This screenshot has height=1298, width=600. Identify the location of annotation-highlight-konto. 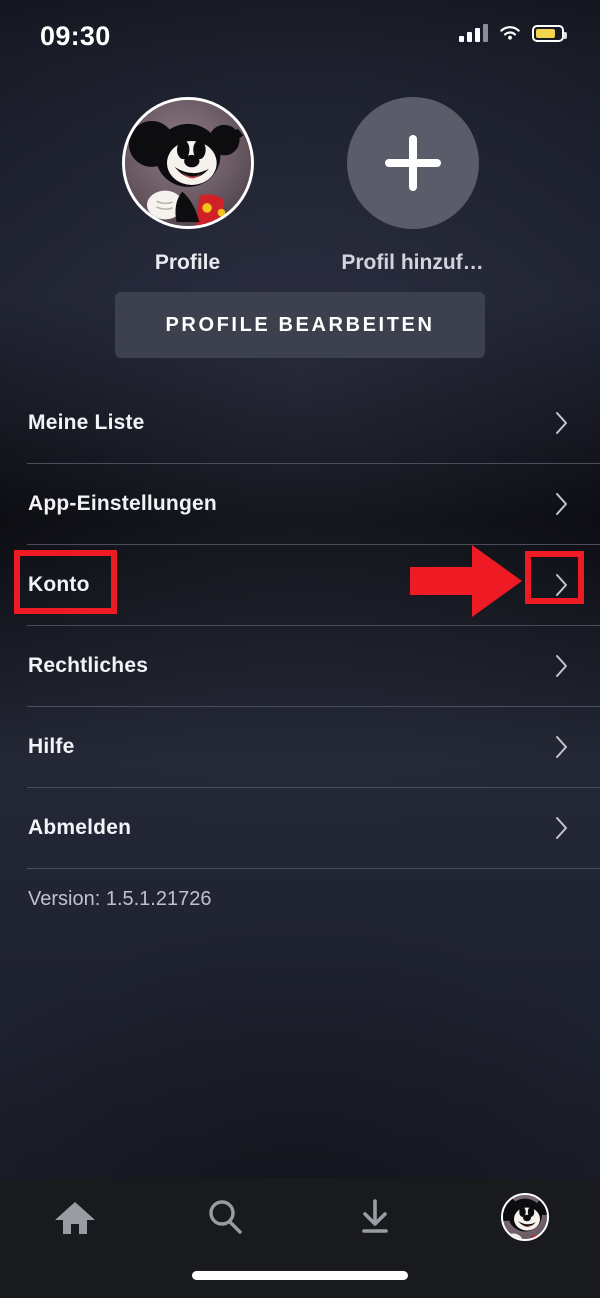
(65, 582).